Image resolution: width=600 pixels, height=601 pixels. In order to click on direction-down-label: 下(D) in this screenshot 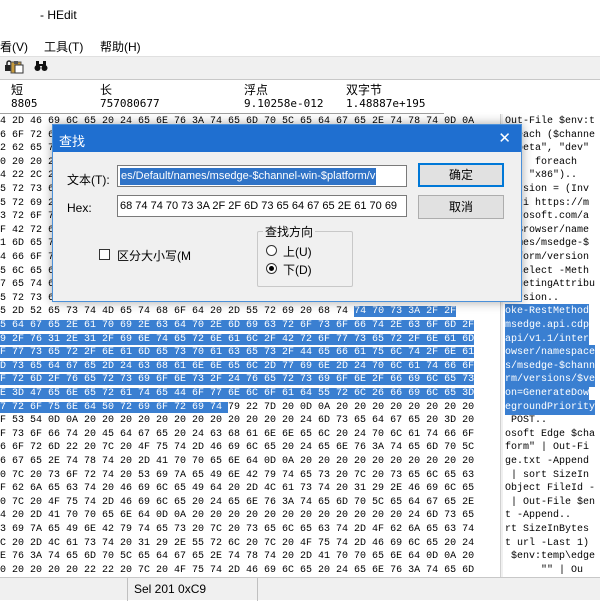, I will do `click(297, 270)`.